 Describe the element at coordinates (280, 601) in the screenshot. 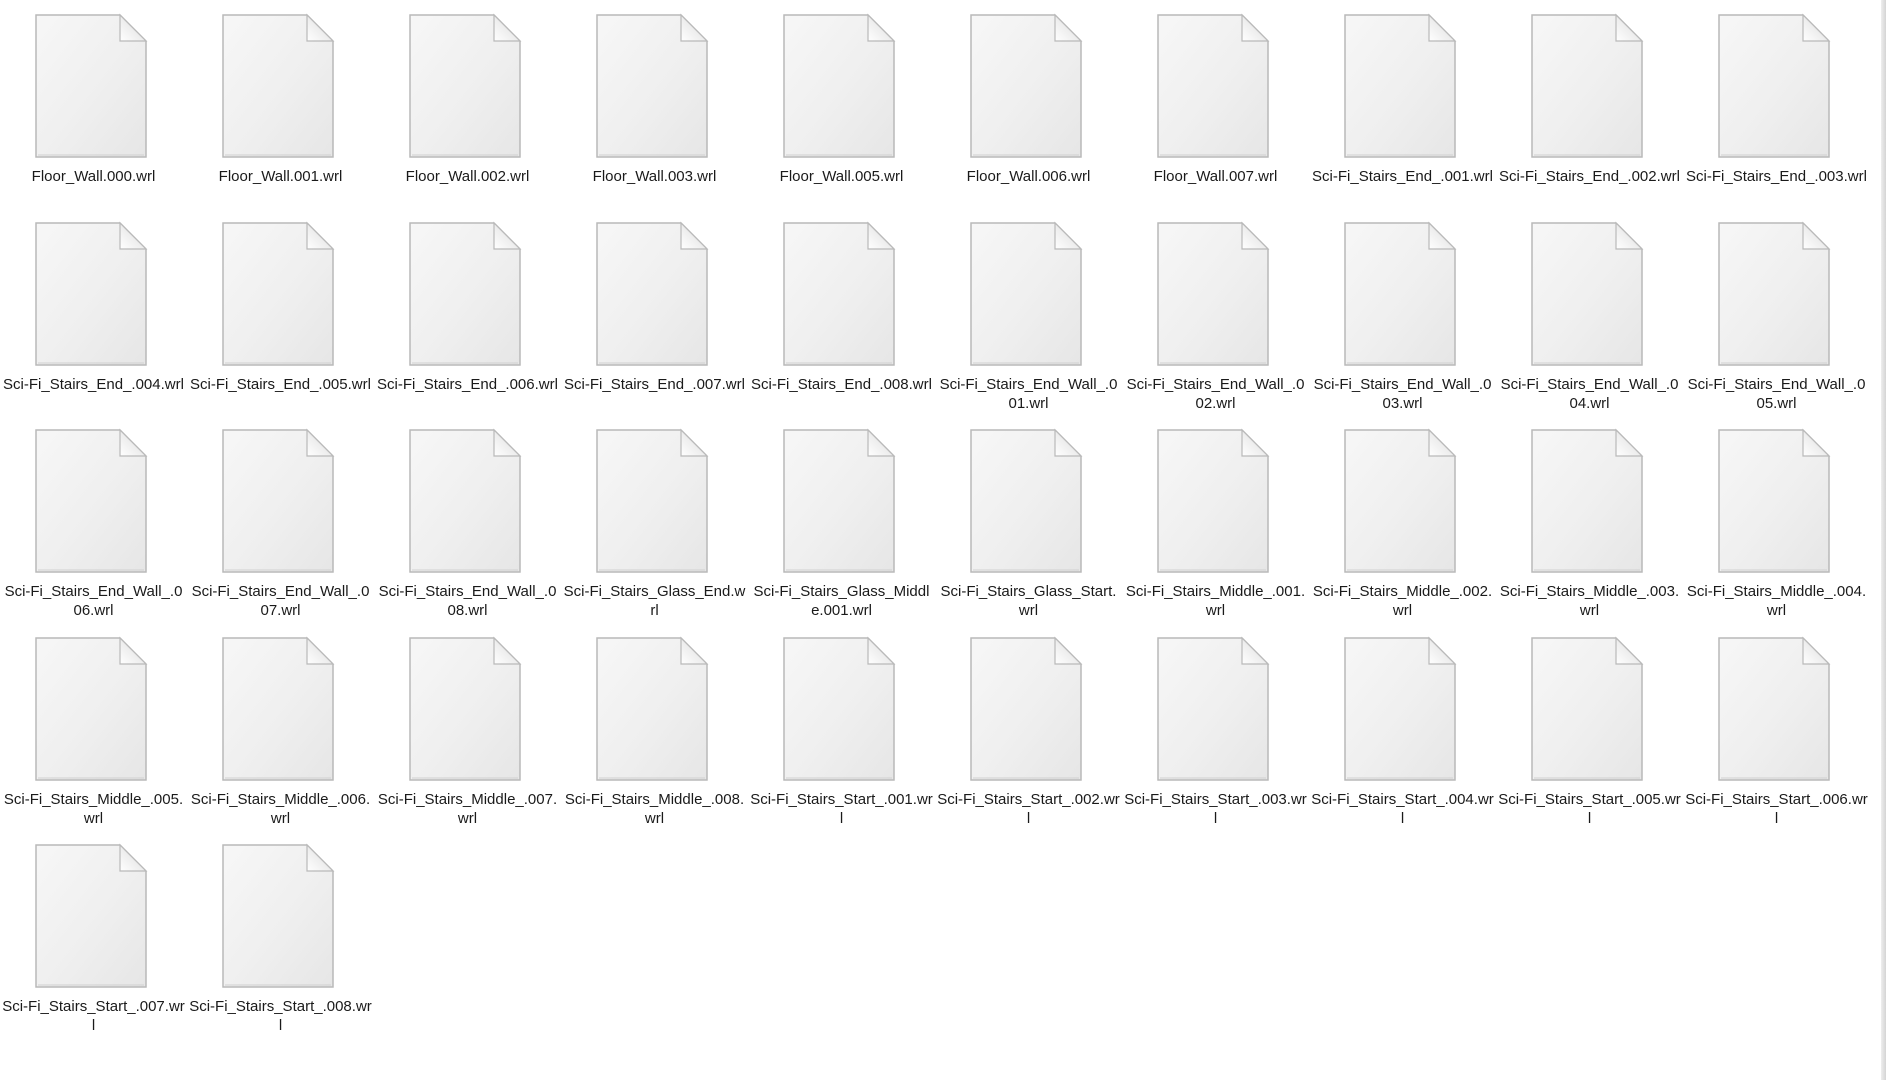

I see `file-name-label: Sci-Fi_Stairs_End_Wall_.007.wrl` at that location.